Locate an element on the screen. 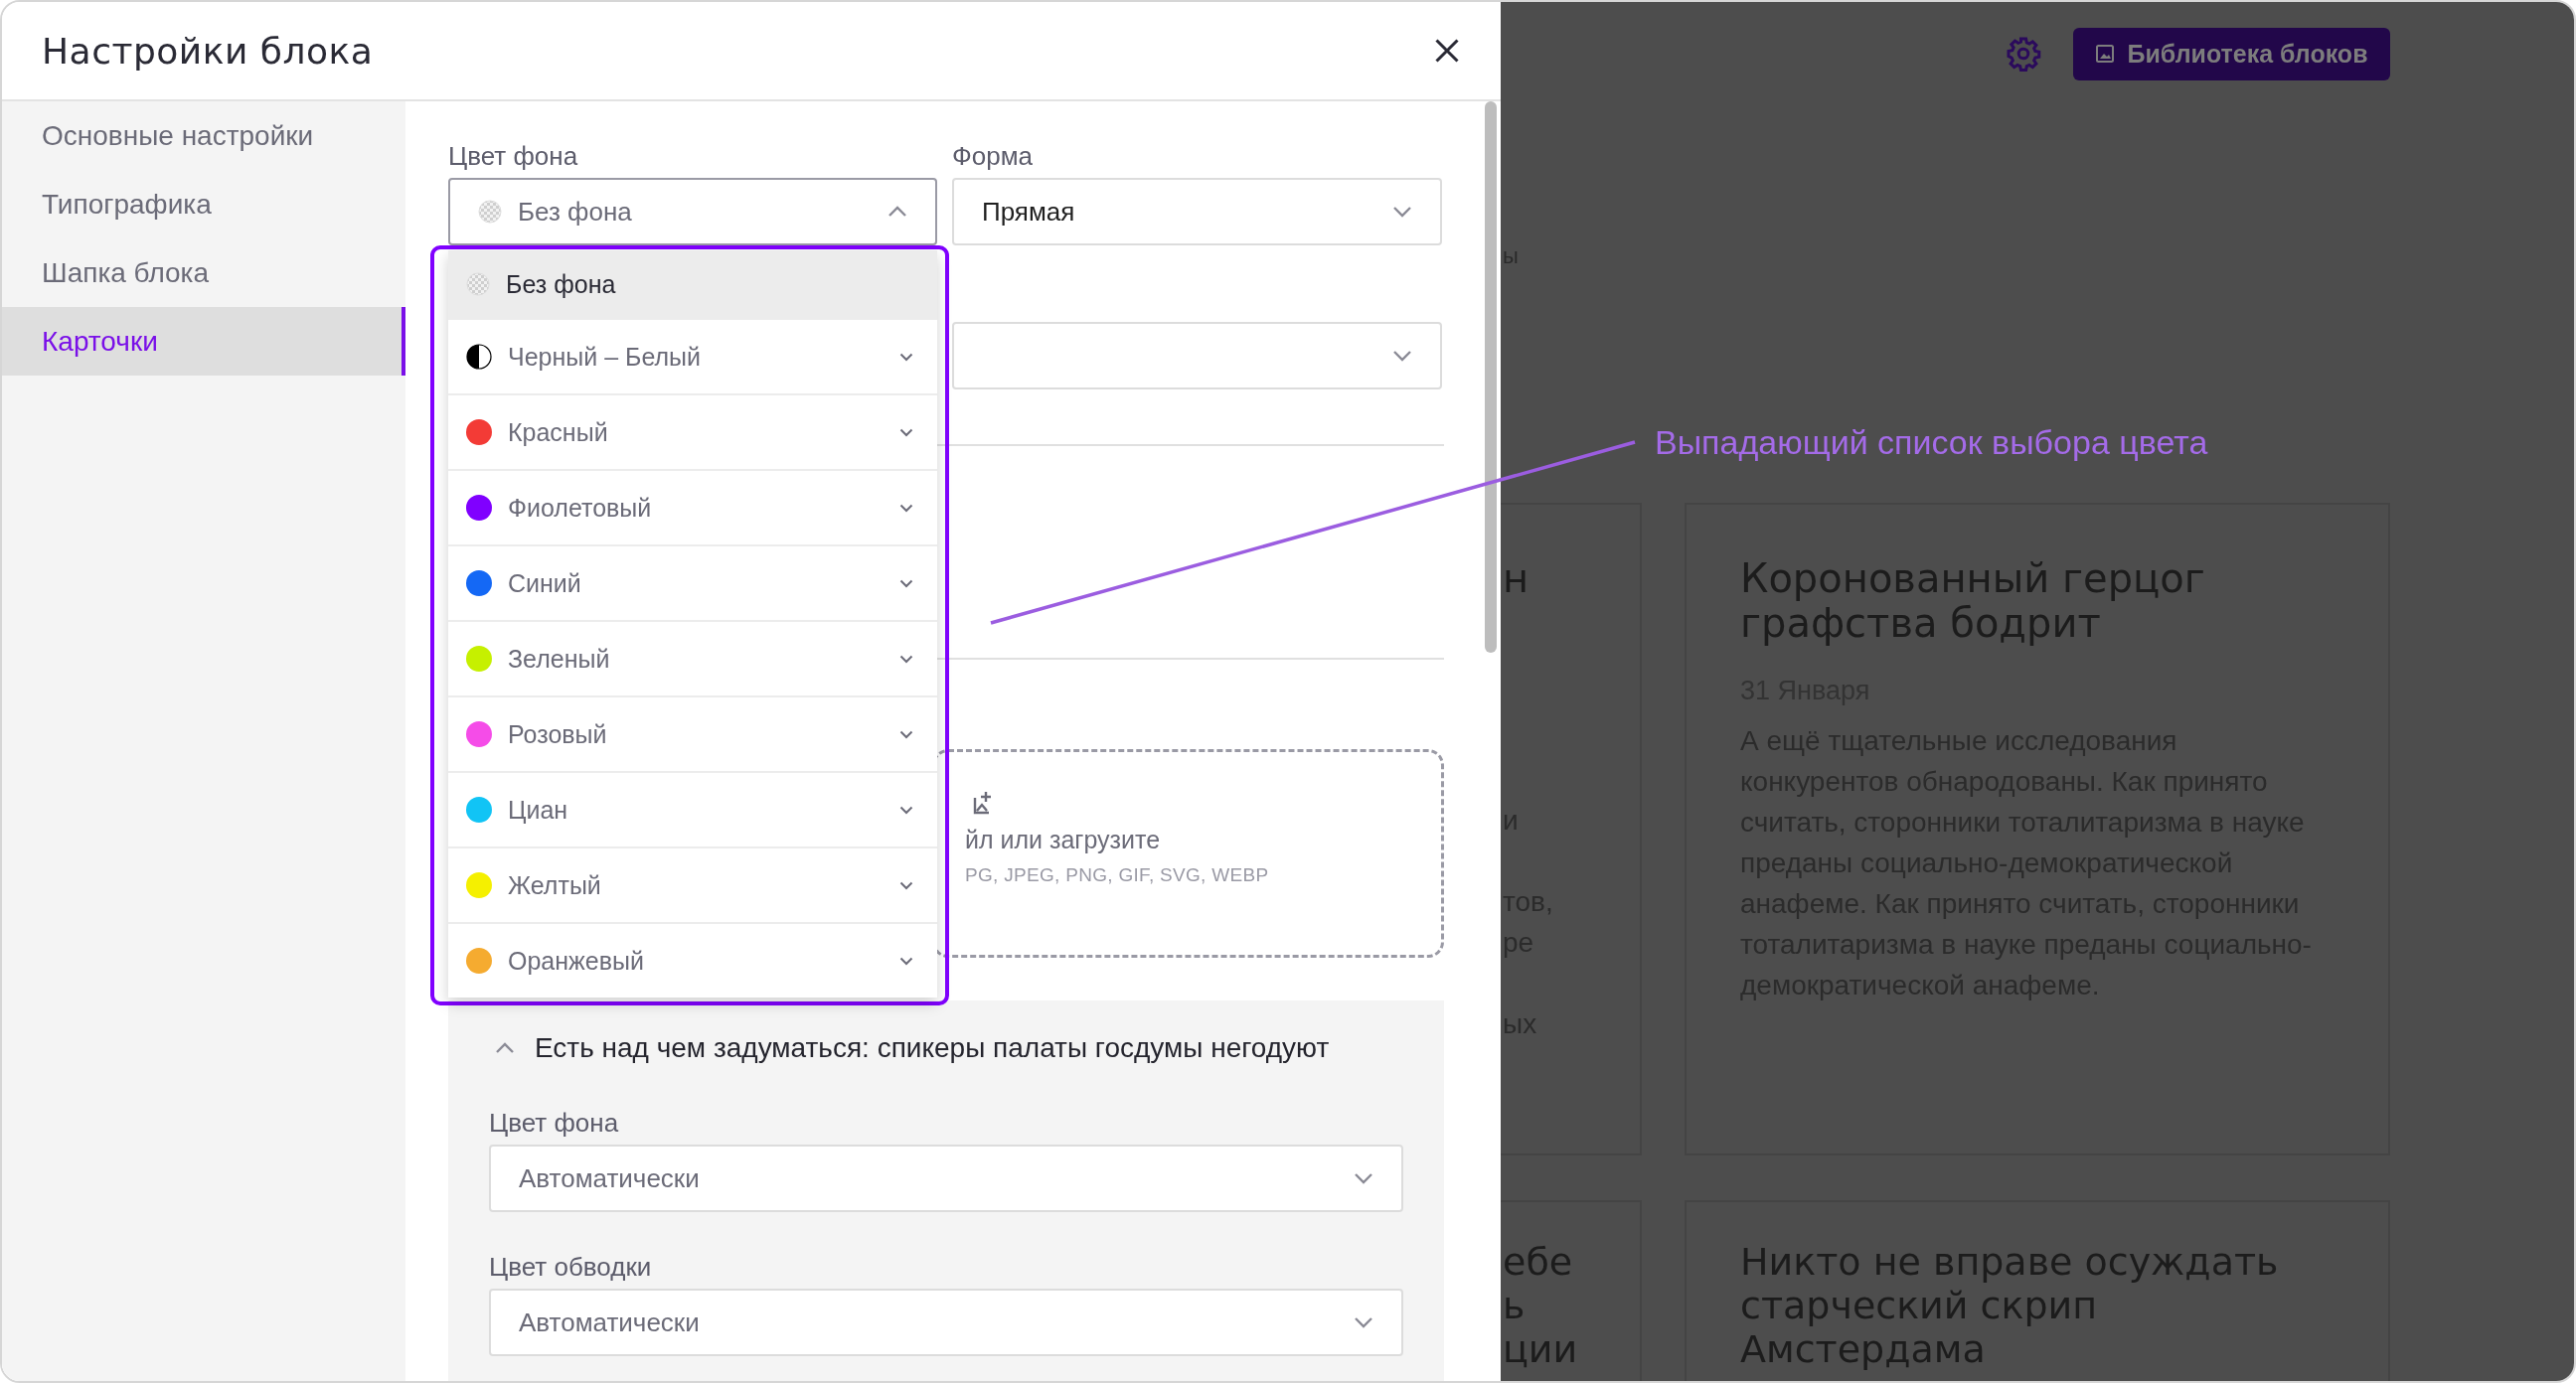  select-field is located at coordinates (1197, 356).